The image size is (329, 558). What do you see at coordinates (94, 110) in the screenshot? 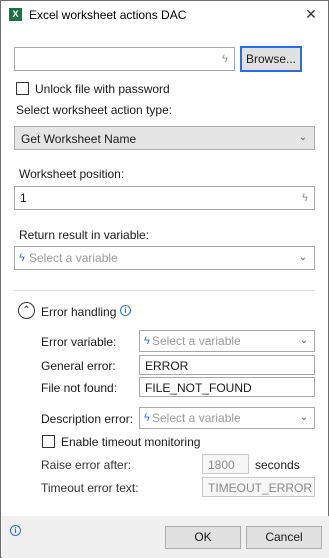
I see `action-type-label: Select worksheet action type:` at bounding box center [94, 110].